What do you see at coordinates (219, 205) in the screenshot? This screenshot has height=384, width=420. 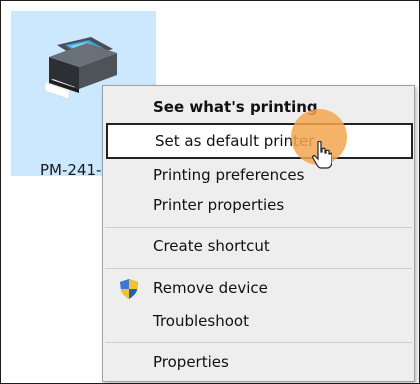 I see `menu-item-label: Printer properties` at bounding box center [219, 205].